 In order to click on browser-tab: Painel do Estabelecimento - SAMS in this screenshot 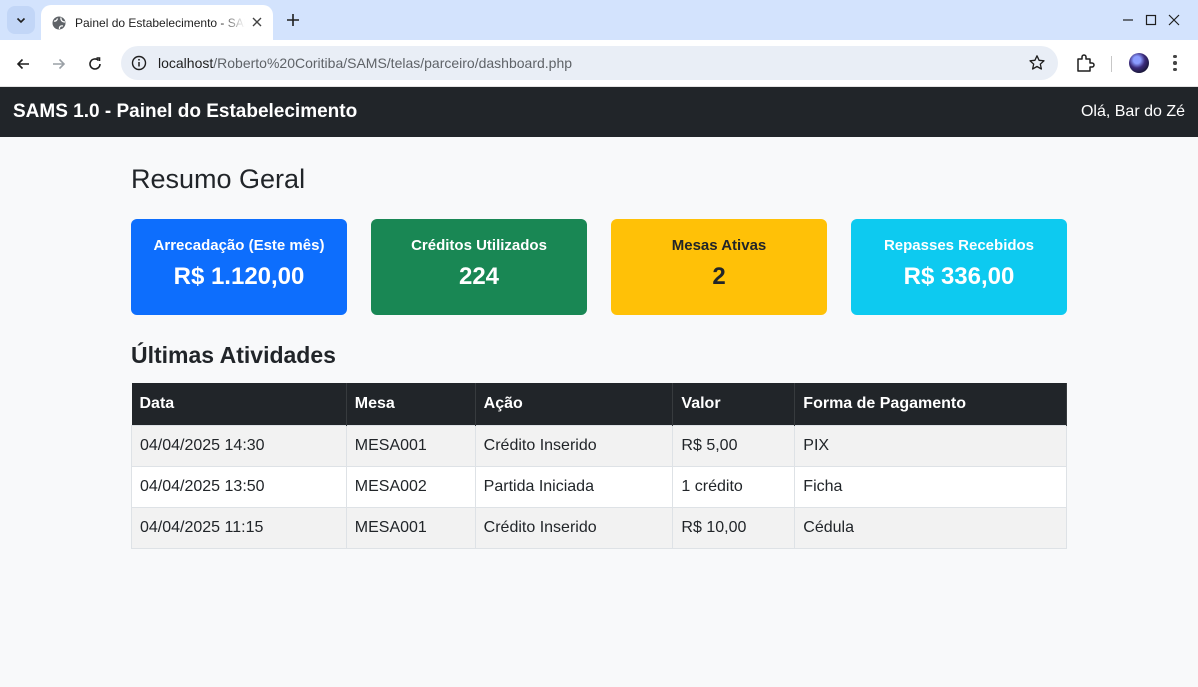, I will do `click(157, 22)`.